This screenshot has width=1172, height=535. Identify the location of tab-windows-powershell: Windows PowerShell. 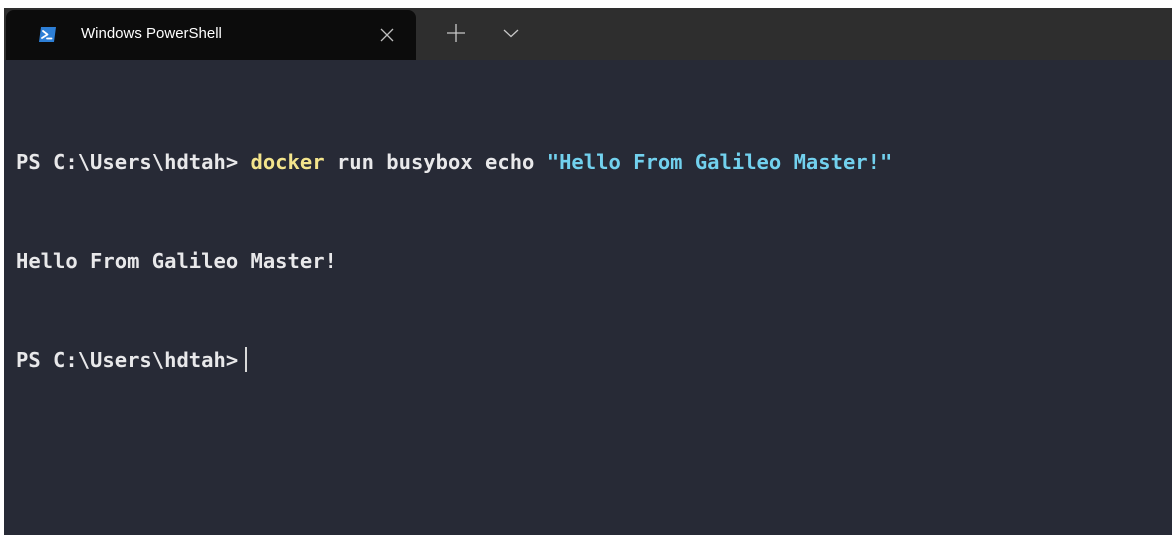
(211, 35).